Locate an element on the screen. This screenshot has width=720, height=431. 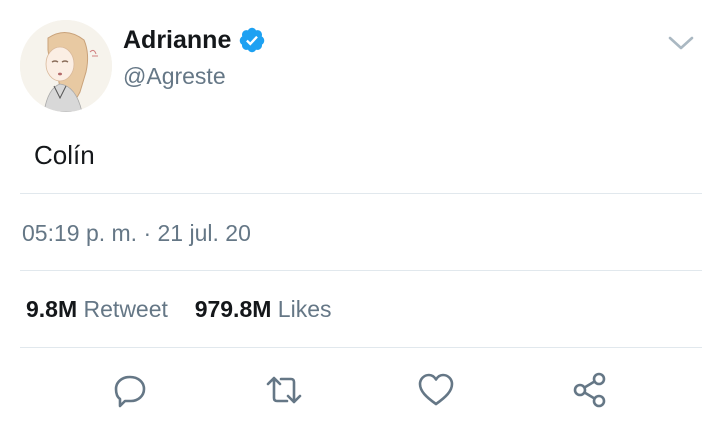
heart-icon is located at coordinates (436, 389).